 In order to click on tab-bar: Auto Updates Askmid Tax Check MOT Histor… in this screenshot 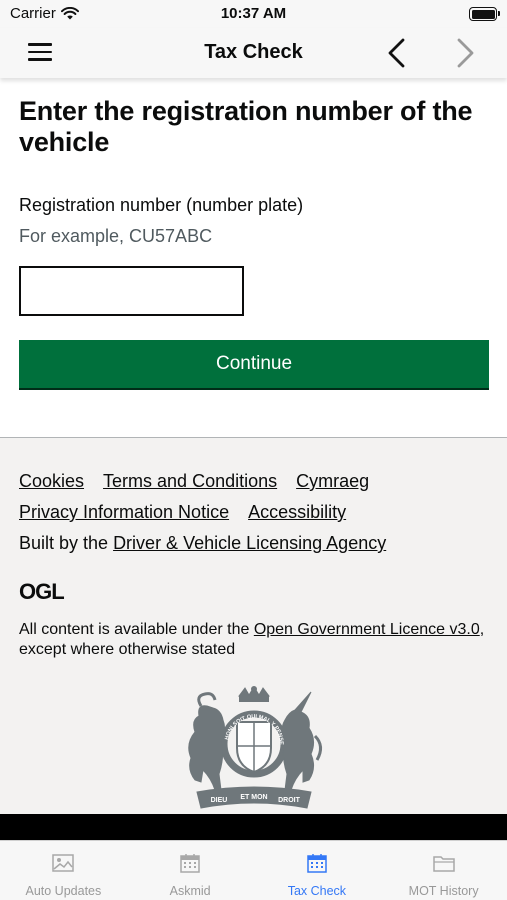, I will do `click(253, 870)`.